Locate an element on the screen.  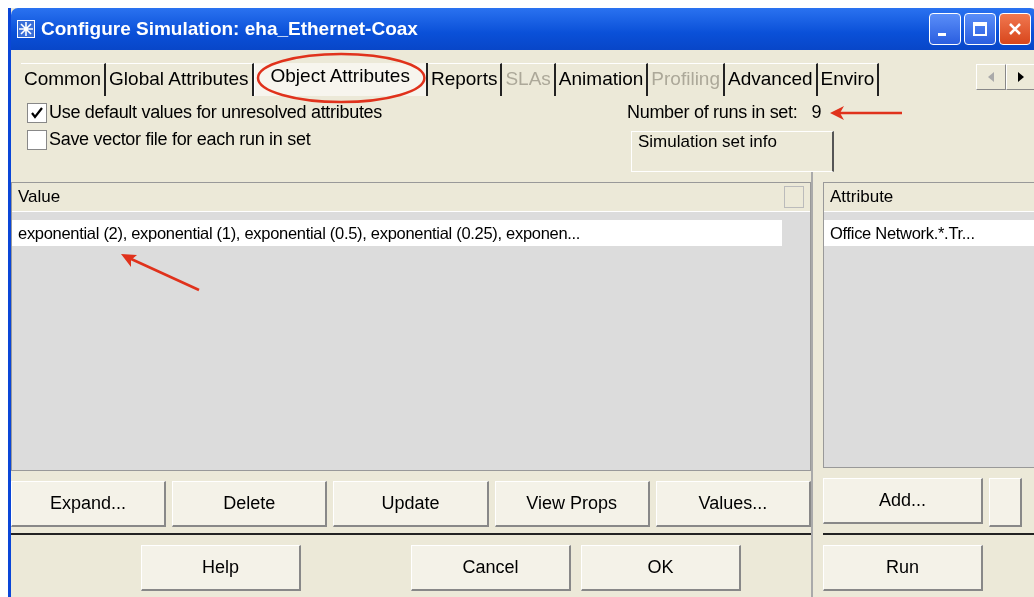
tab: Advanced is located at coordinates (771, 79).